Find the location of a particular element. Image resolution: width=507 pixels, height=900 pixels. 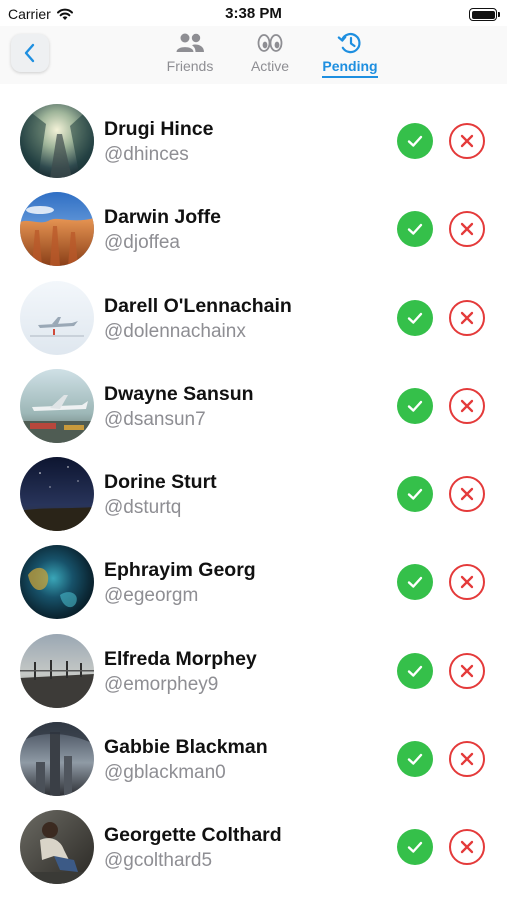

user-name: Dwayne Sansun is located at coordinates (179, 393).